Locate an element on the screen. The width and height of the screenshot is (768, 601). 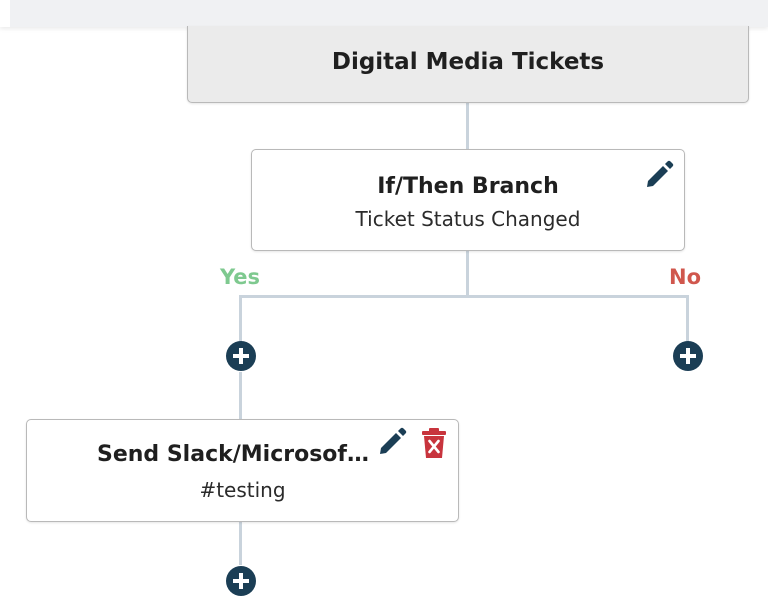
connector-branch-down is located at coordinates (467, 274).